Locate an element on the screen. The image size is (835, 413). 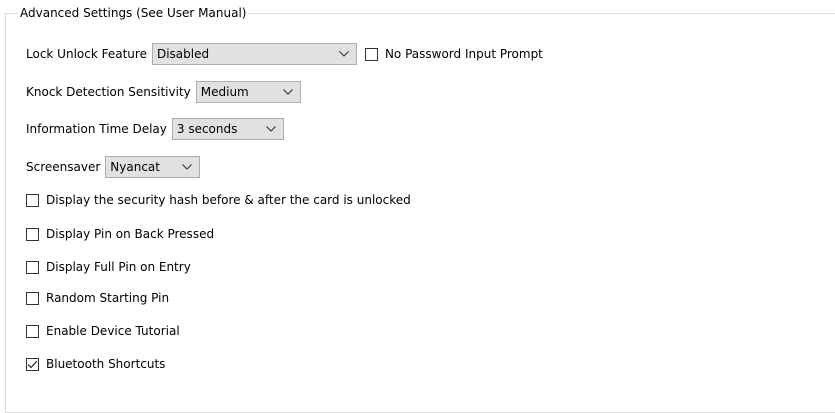
random-starting-pin-checkbox: Random Starting Pin is located at coordinates (97, 298).